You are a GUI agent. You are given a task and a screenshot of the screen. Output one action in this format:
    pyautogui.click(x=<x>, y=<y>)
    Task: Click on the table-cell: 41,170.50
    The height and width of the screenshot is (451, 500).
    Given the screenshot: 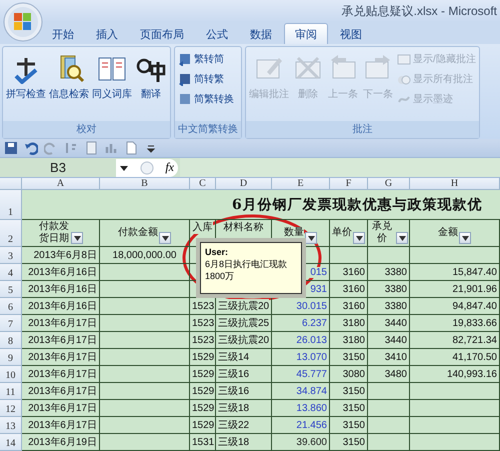 What is the action you would take?
    pyautogui.click(x=455, y=357)
    